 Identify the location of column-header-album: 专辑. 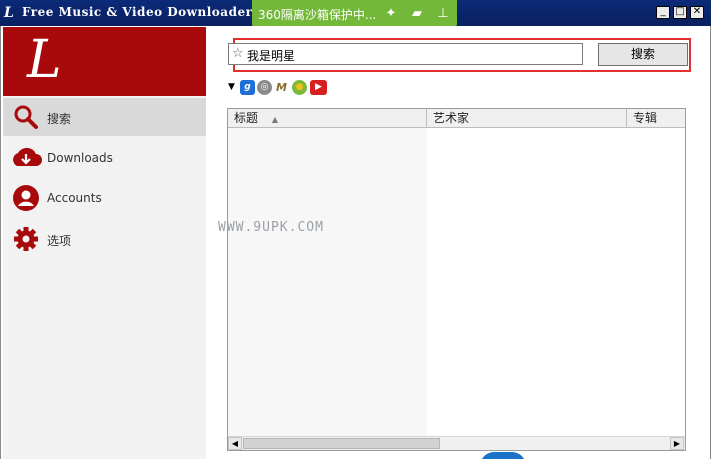
(656, 118).